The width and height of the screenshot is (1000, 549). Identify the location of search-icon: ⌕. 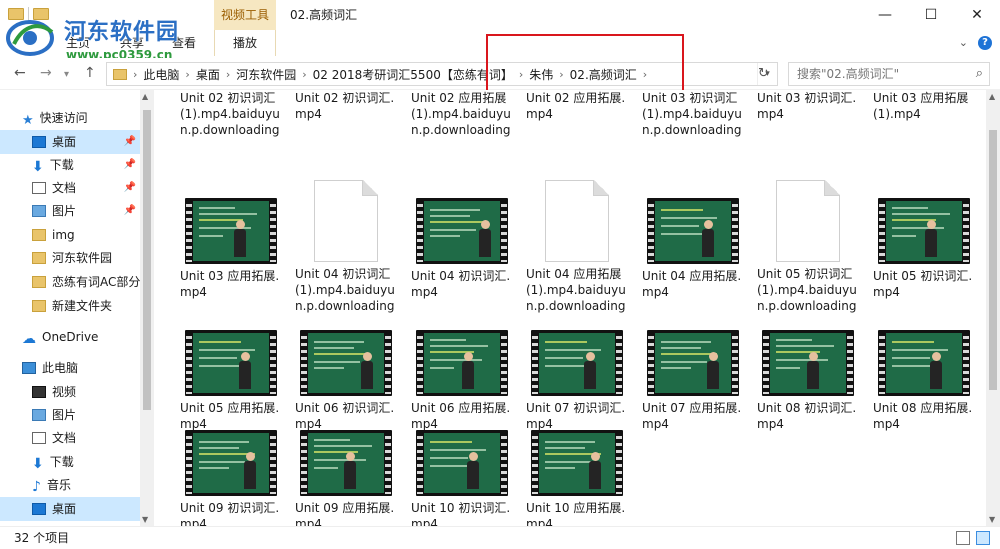
(979, 74).